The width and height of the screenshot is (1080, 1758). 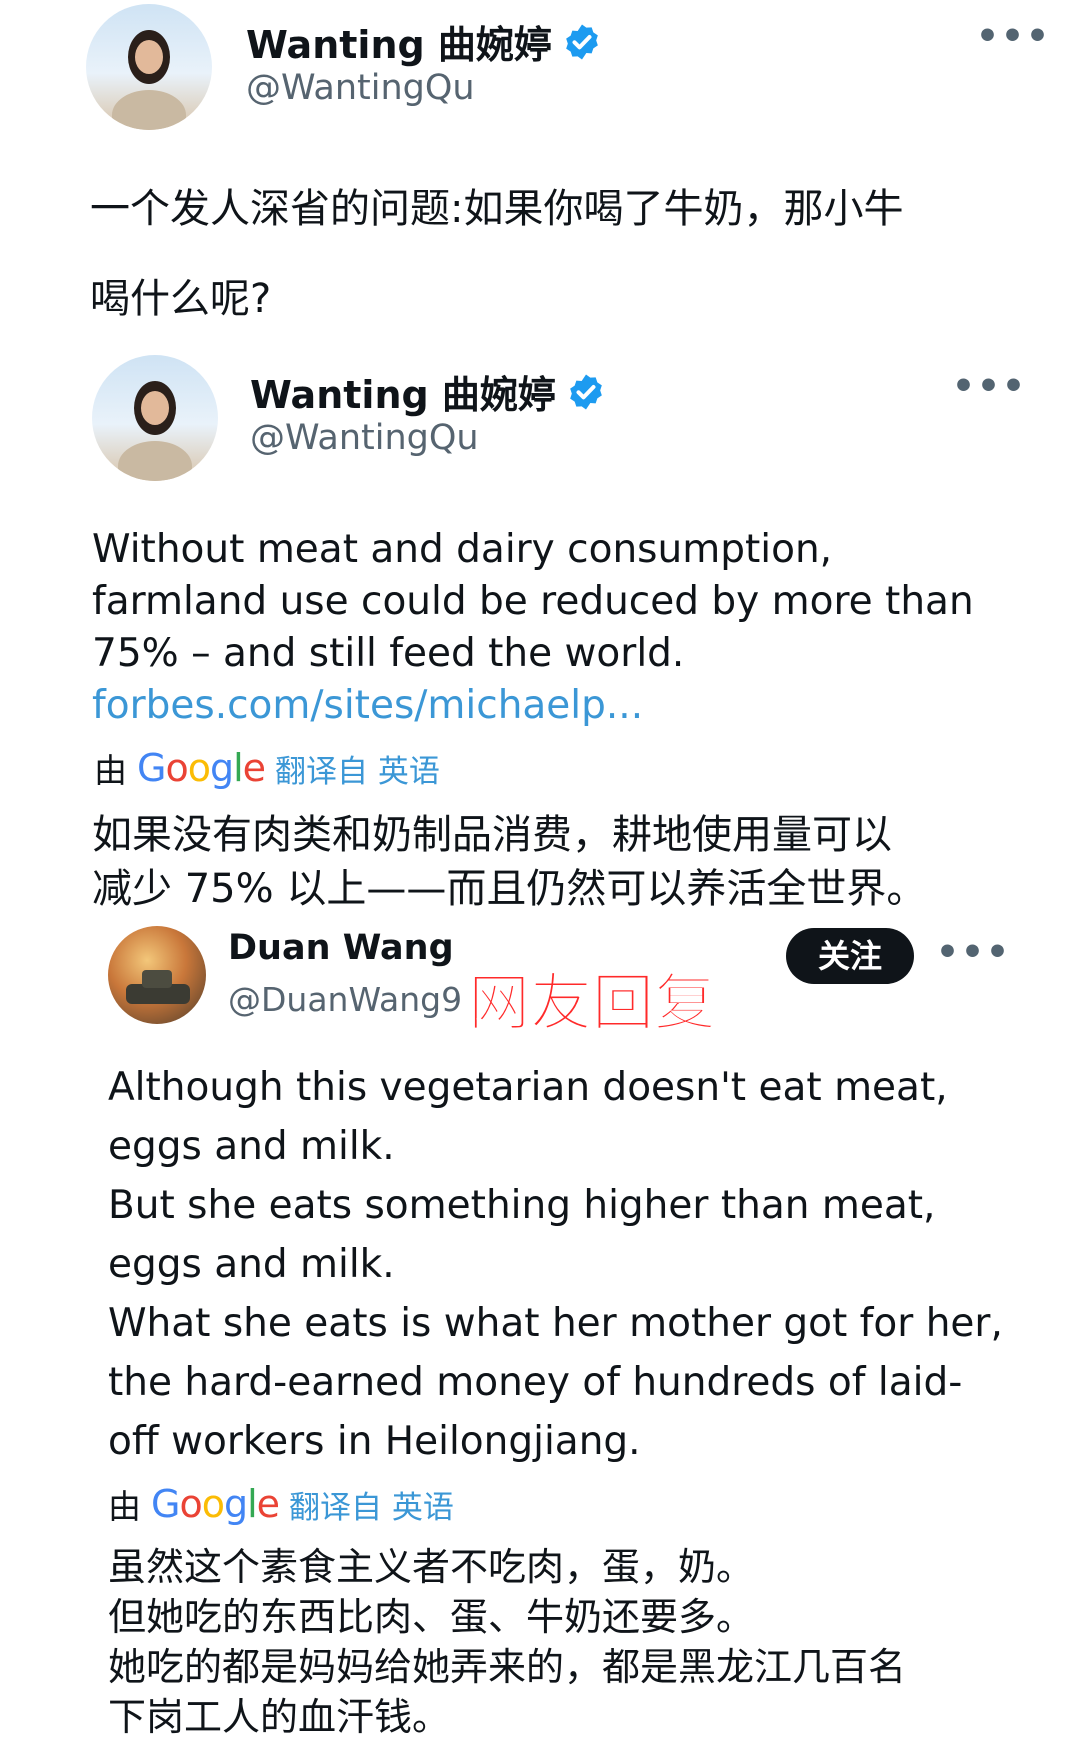 What do you see at coordinates (592, 1003) in the screenshot?
I see `annotation-label: 网友回复` at bounding box center [592, 1003].